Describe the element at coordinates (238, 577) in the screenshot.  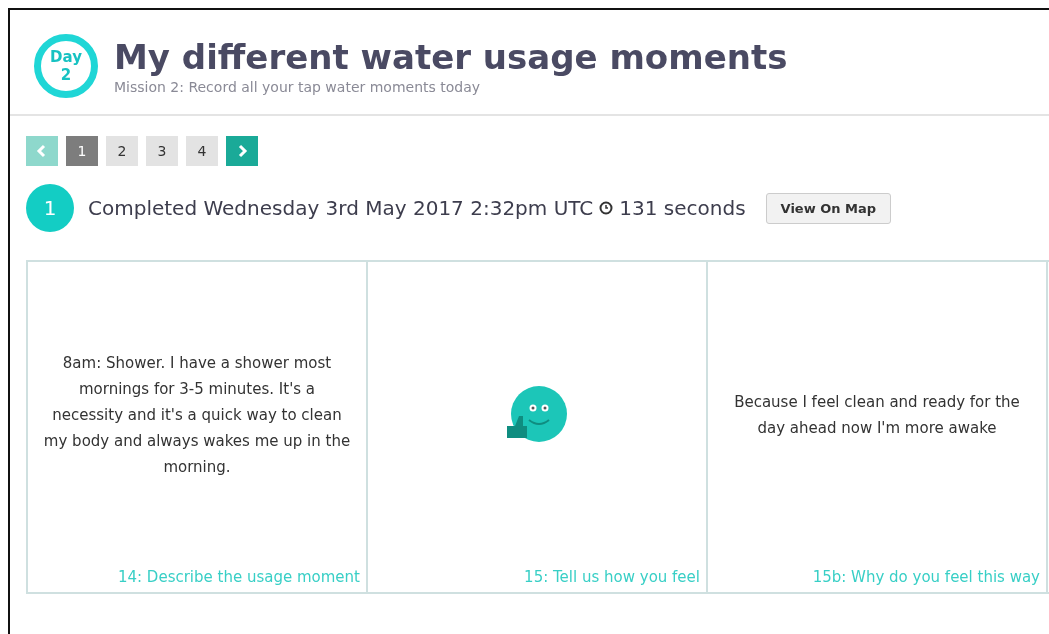
I see `question-caption: 14: Describe the usage moment` at that location.